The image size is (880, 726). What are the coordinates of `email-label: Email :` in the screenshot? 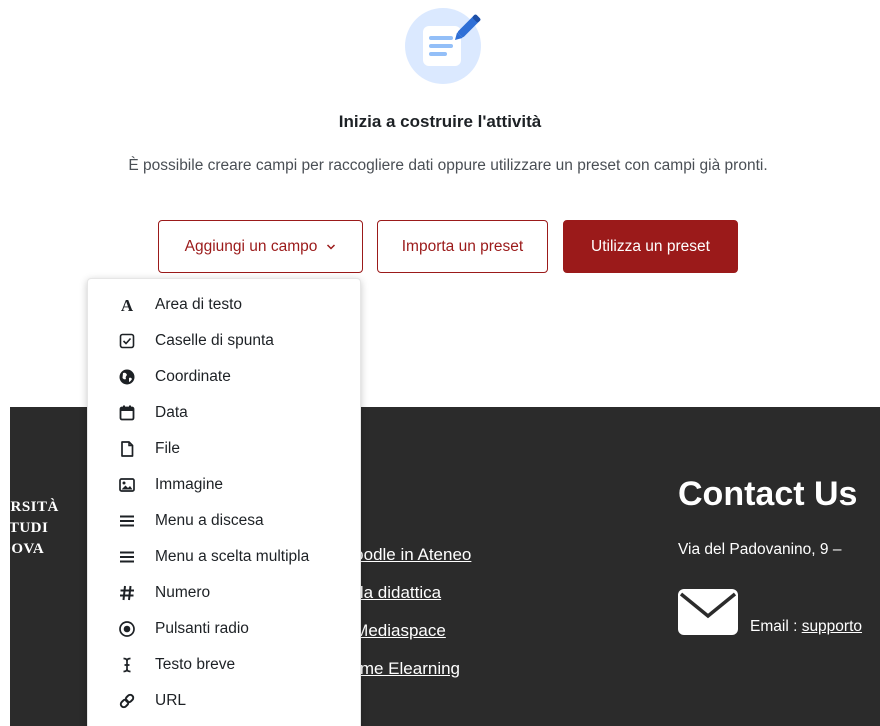 It's located at (776, 626).